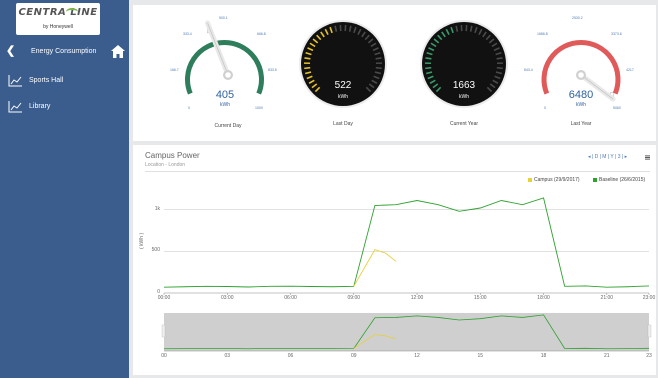 This screenshot has height=378, width=658. What do you see at coordinates (118, 51) in the screenshot?
I see `home-icon` at bounding box center [118, 51].